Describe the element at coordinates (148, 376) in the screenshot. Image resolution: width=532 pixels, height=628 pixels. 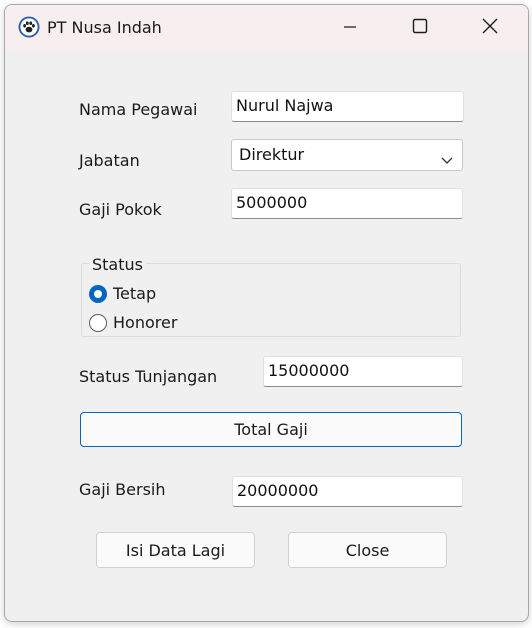
I see `status-tunjangan-label: Status Tunjangan` at that location.